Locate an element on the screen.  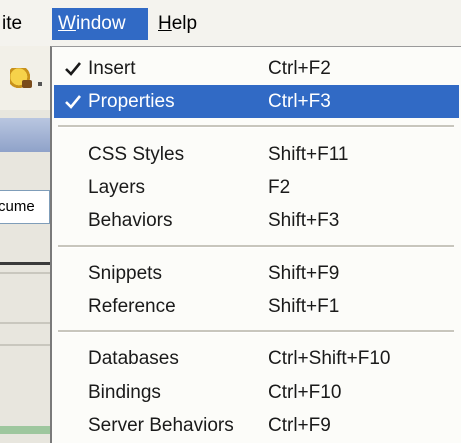
menu-help: Help is located at coordinates (177, 24).